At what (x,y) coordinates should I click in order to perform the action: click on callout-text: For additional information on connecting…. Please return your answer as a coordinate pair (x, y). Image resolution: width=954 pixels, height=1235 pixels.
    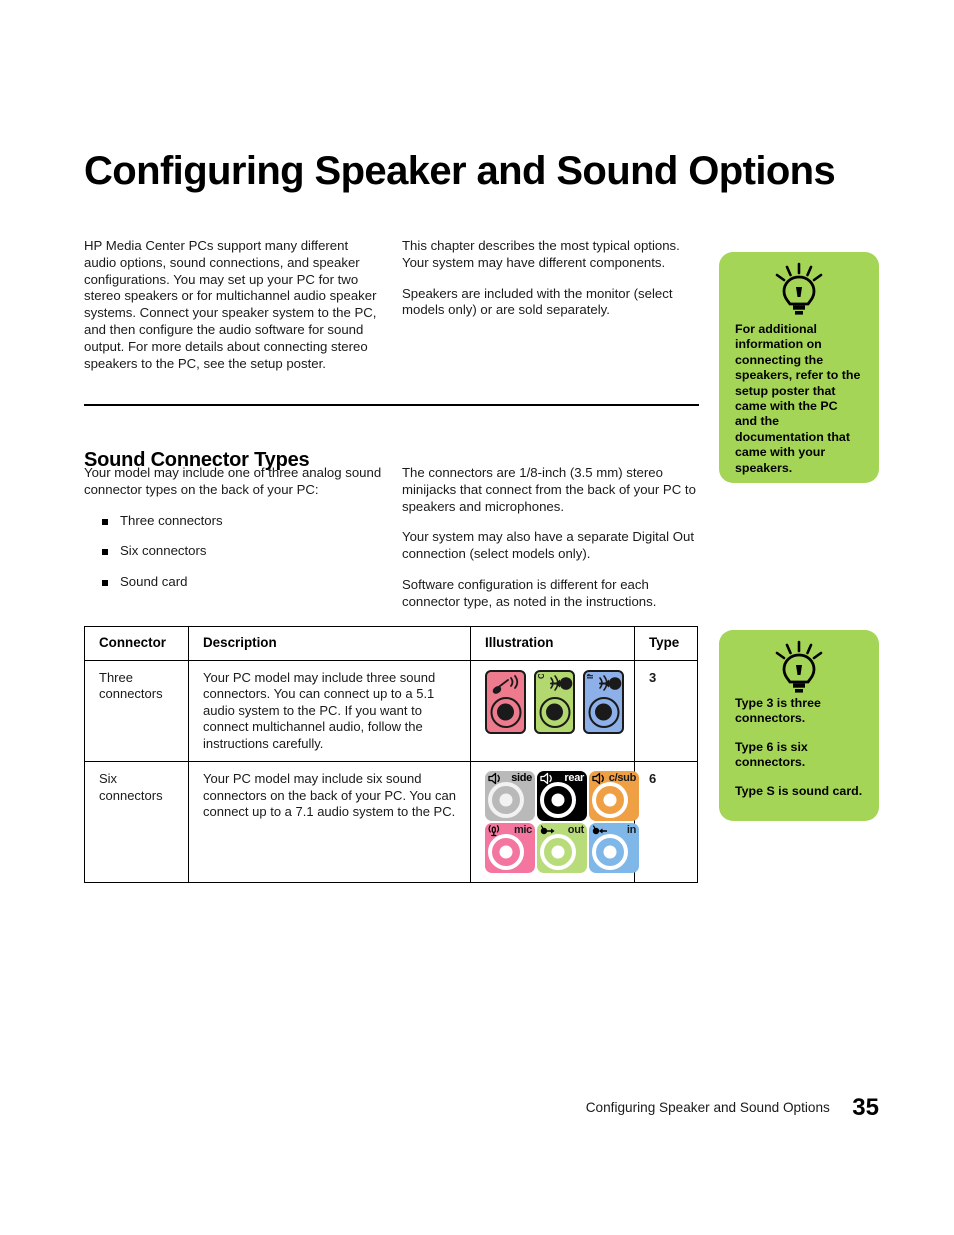
    Looking at the image, I should click on (798, 398).